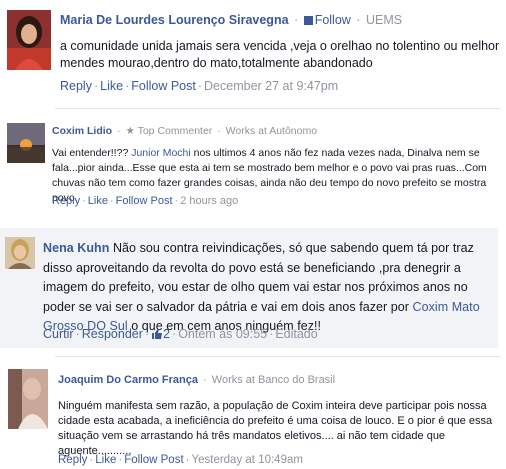 This screenshot has height=469, width=506. Describe the element at coordinates (82, 131) in the screenshot. I see `author-name: Coxim Lidio` at that location.